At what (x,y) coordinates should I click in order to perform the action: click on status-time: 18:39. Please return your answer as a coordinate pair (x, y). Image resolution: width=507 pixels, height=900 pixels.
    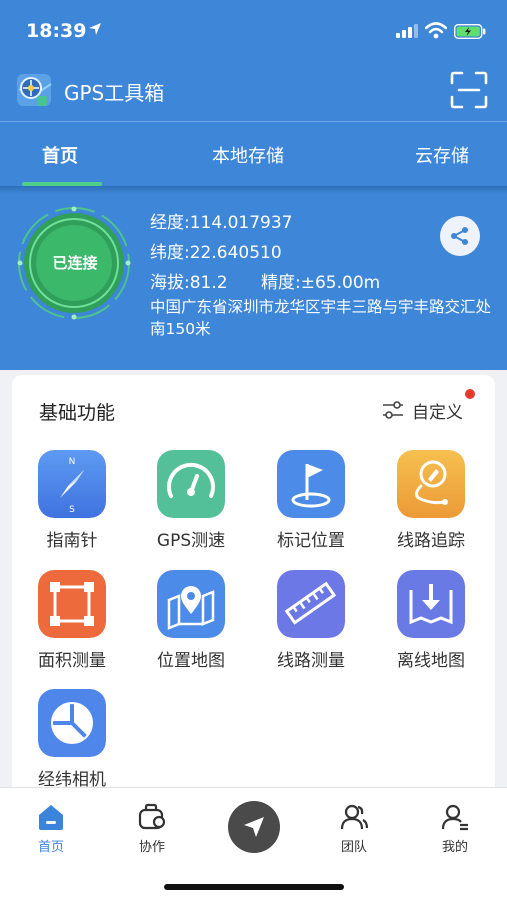
    Looking at the image, I should click on (56, 31).